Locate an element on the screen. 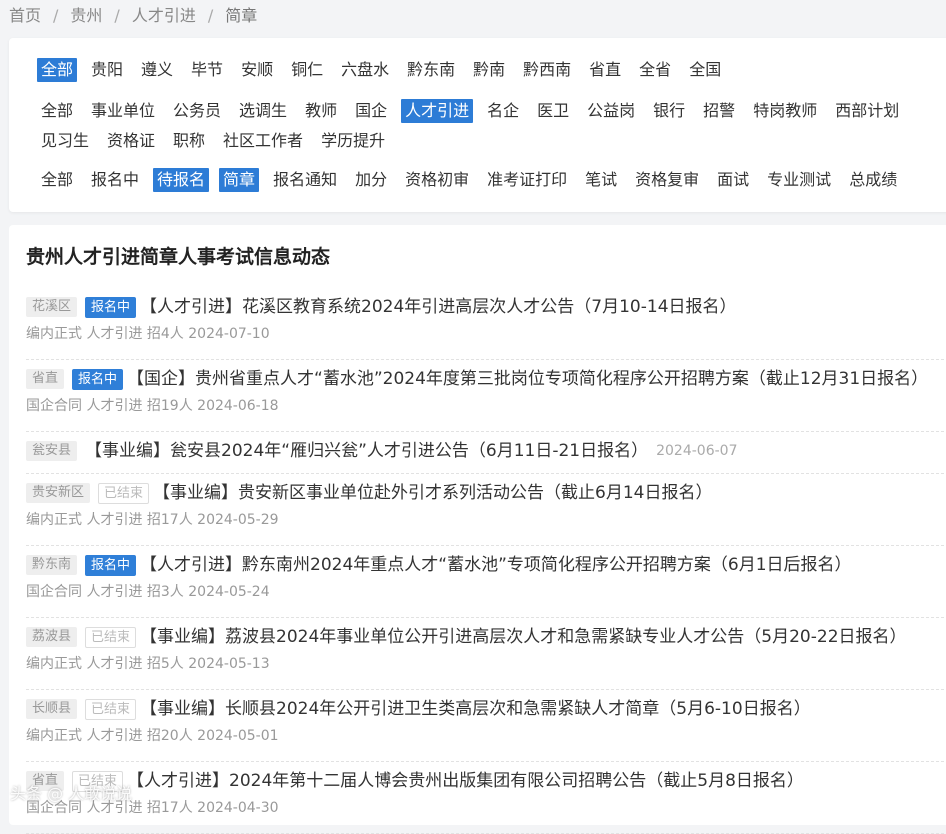  breadcrumb: 首页 / 贵州 / 人才引进 / 简章 is located at coordinates (133, 15).